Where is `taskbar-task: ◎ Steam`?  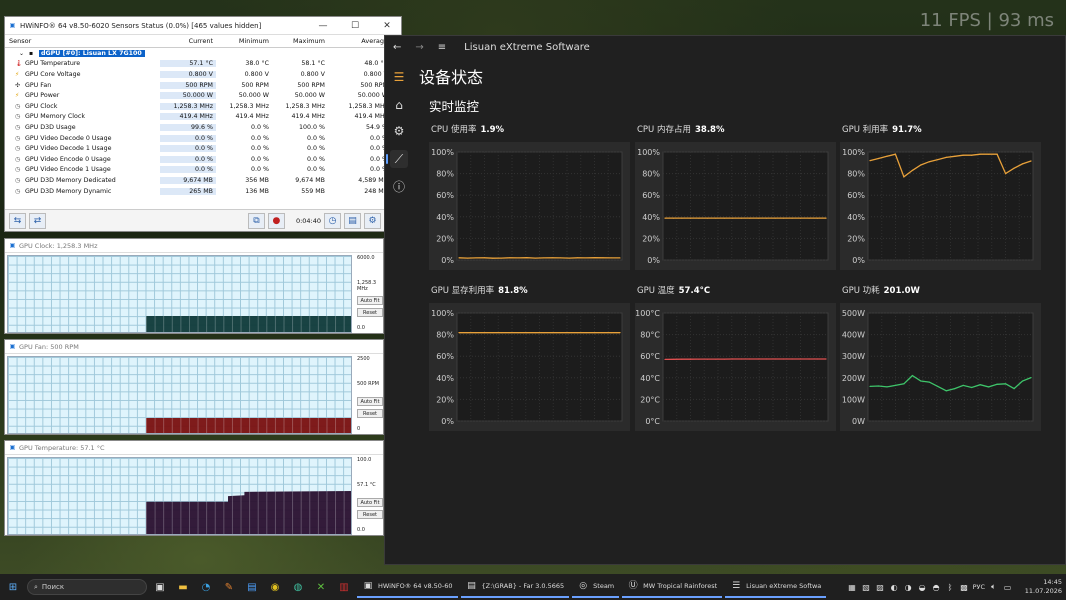
taskbar-task: ◎ Steam is located at coordinates (596, 587).